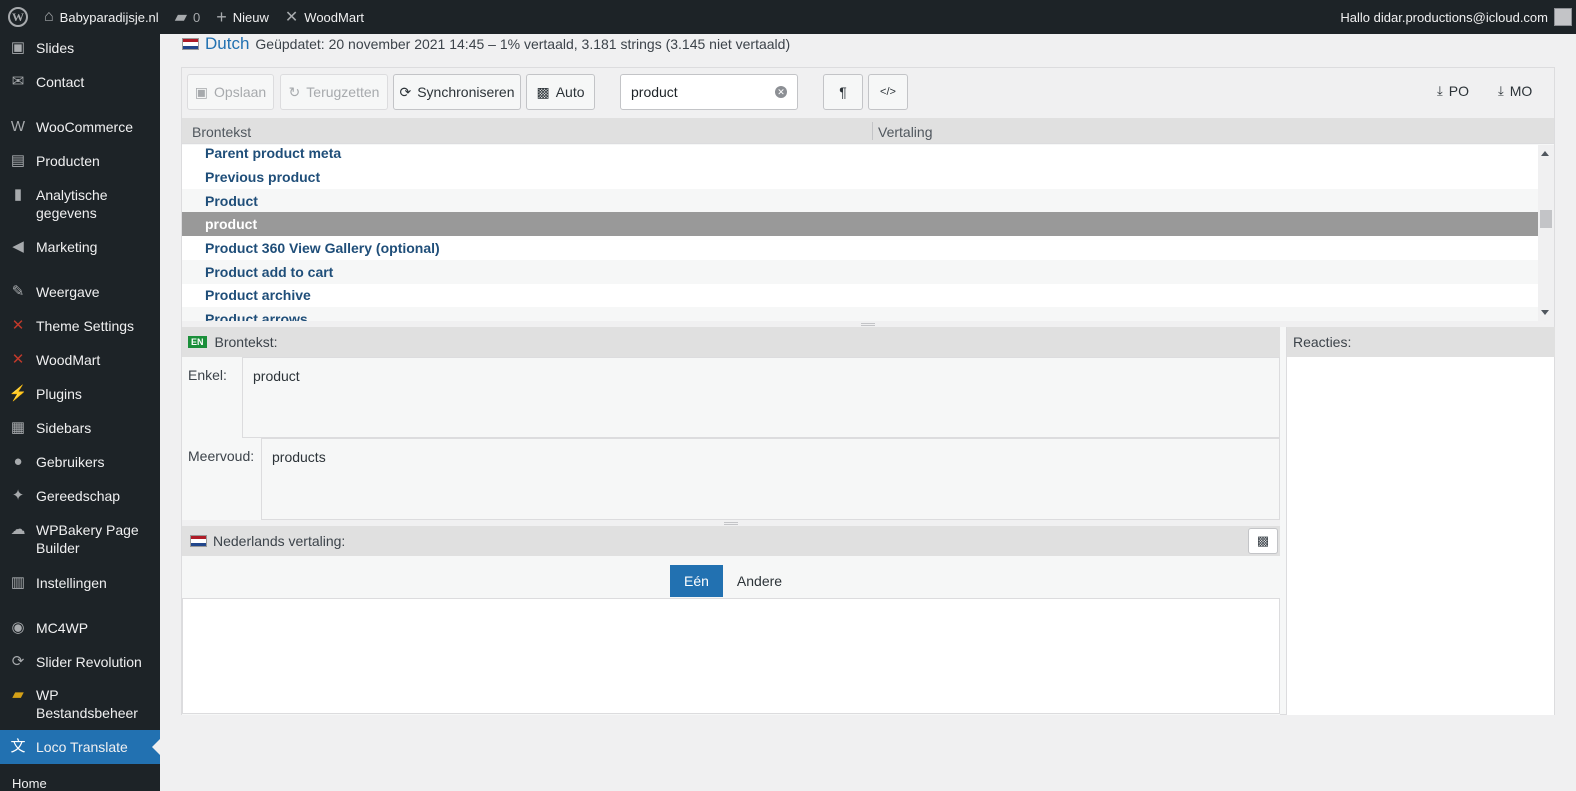 The height and width of the screenshot is (791, 1576). I want to click on sidebar-item-label: Loco Translate, so click(82, 747).